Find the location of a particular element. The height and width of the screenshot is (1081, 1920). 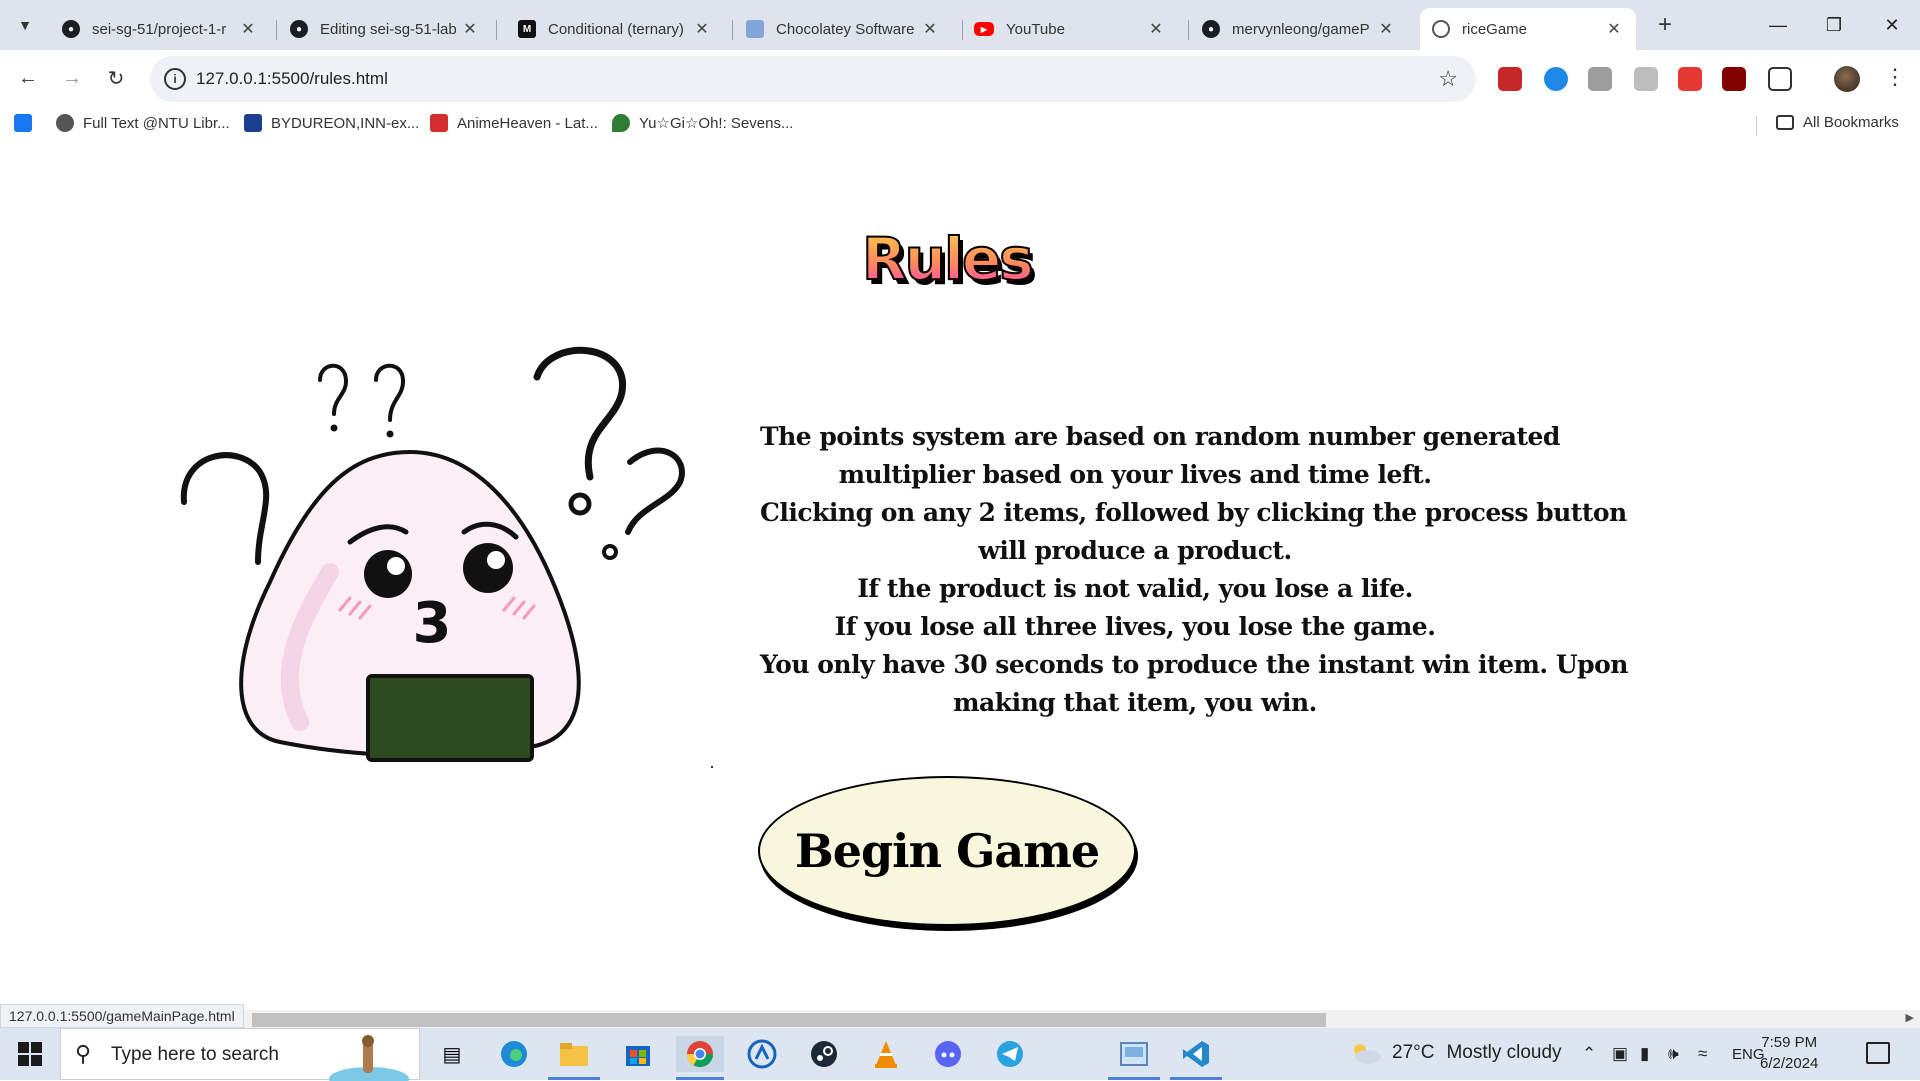

chrome-icon is located at coordinates (700, 1058).